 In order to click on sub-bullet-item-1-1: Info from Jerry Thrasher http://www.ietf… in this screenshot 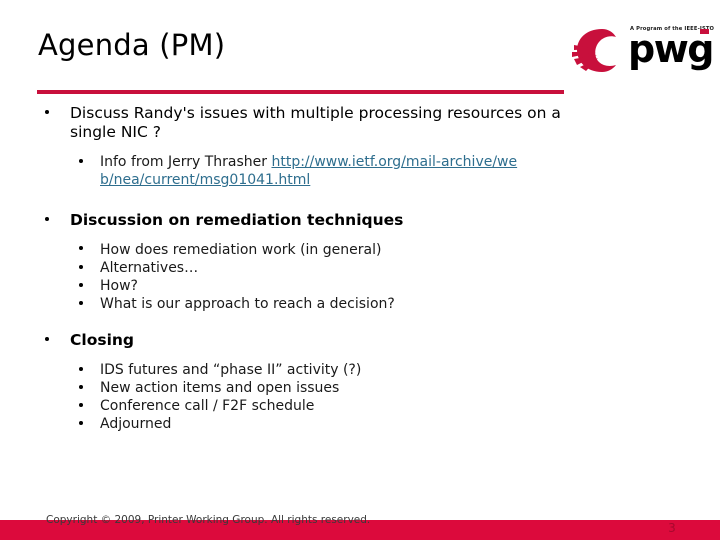, I will do `click(360, 171)`.